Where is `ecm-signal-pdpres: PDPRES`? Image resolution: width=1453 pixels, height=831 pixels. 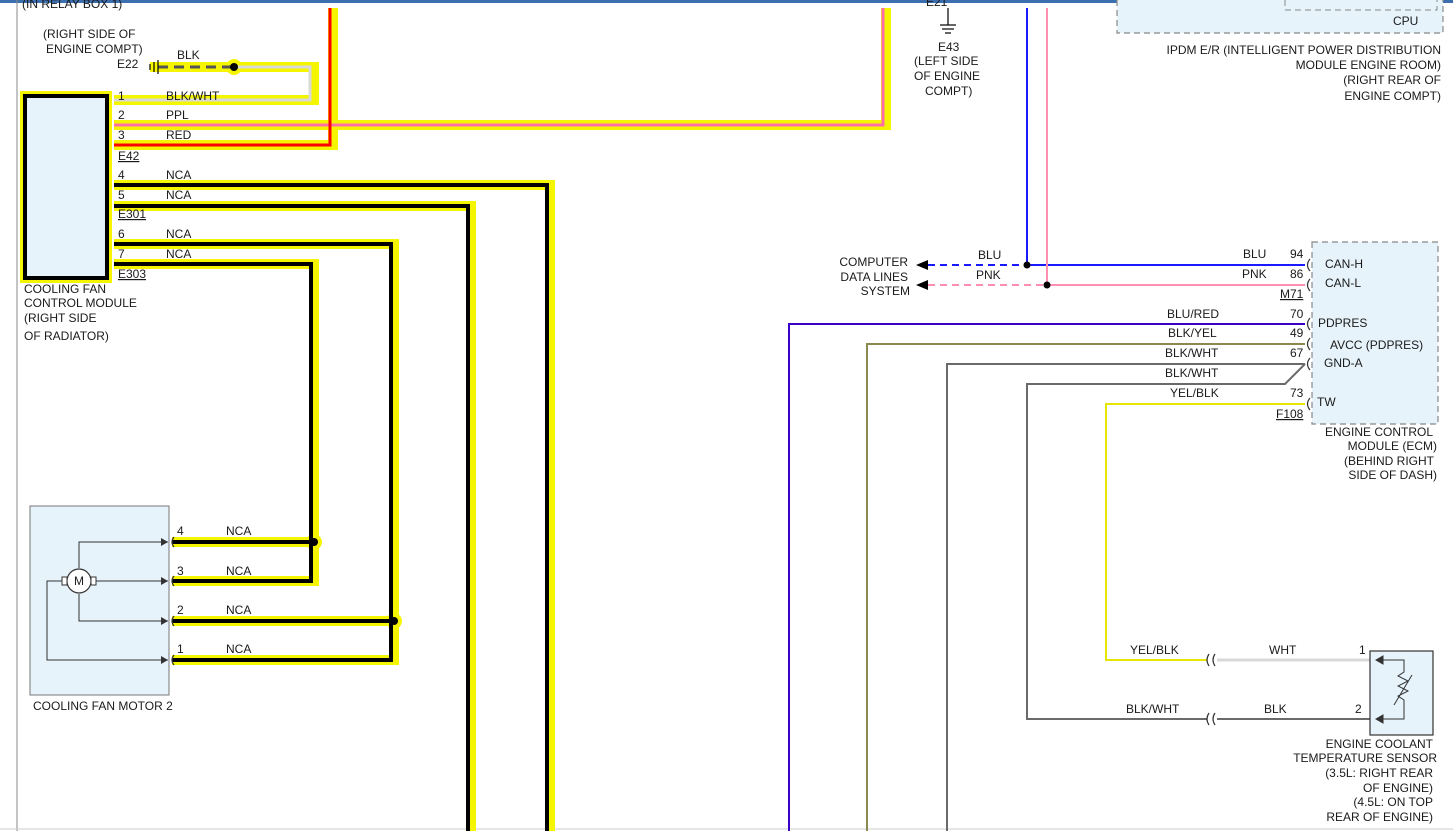 ecm-signal-pdpres: PDPRES is located at coordinates (1342, 323).